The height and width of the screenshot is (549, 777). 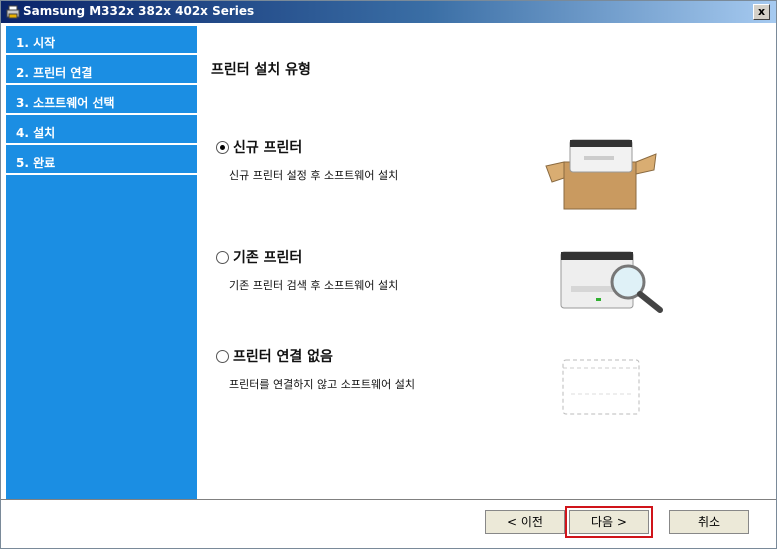 What do you see at coordinates (267, 257) in the screenshot?
I see `option-title-existing-printer: 기존 프린터` at bounding box center [267, 257].